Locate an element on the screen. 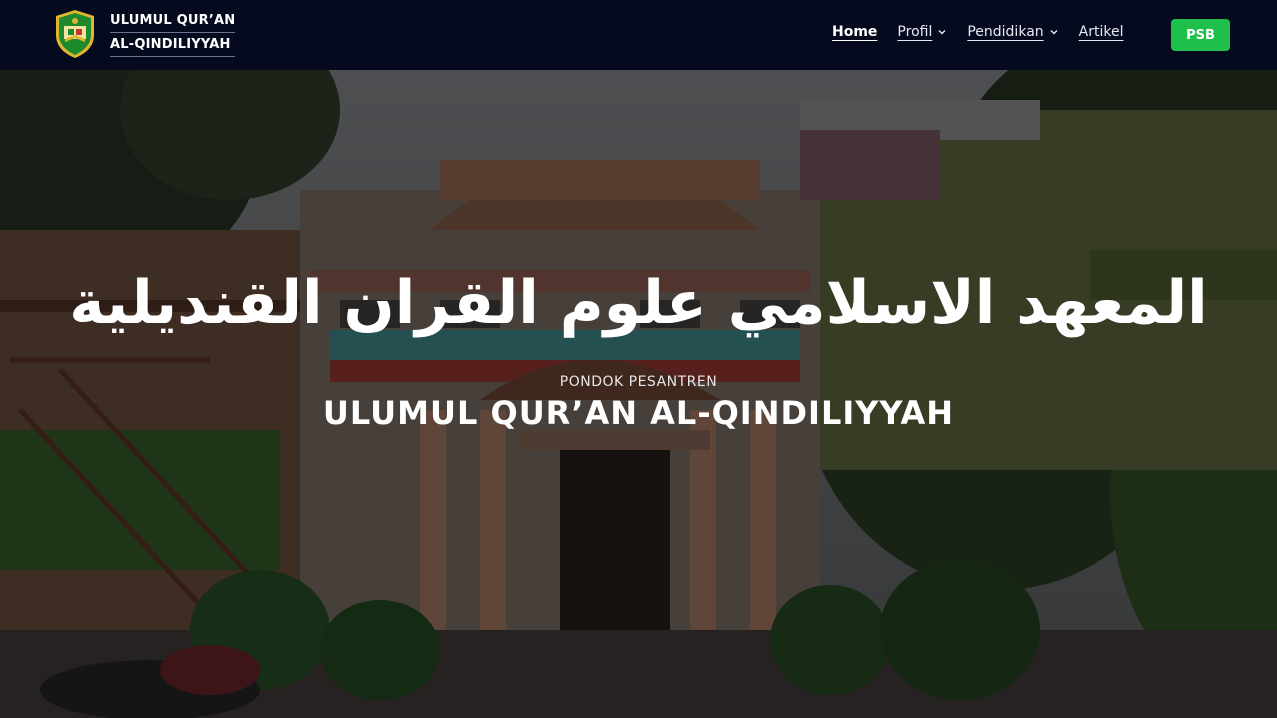  nav-artikel-label: Artikel is located at coordinates (1101, 32).